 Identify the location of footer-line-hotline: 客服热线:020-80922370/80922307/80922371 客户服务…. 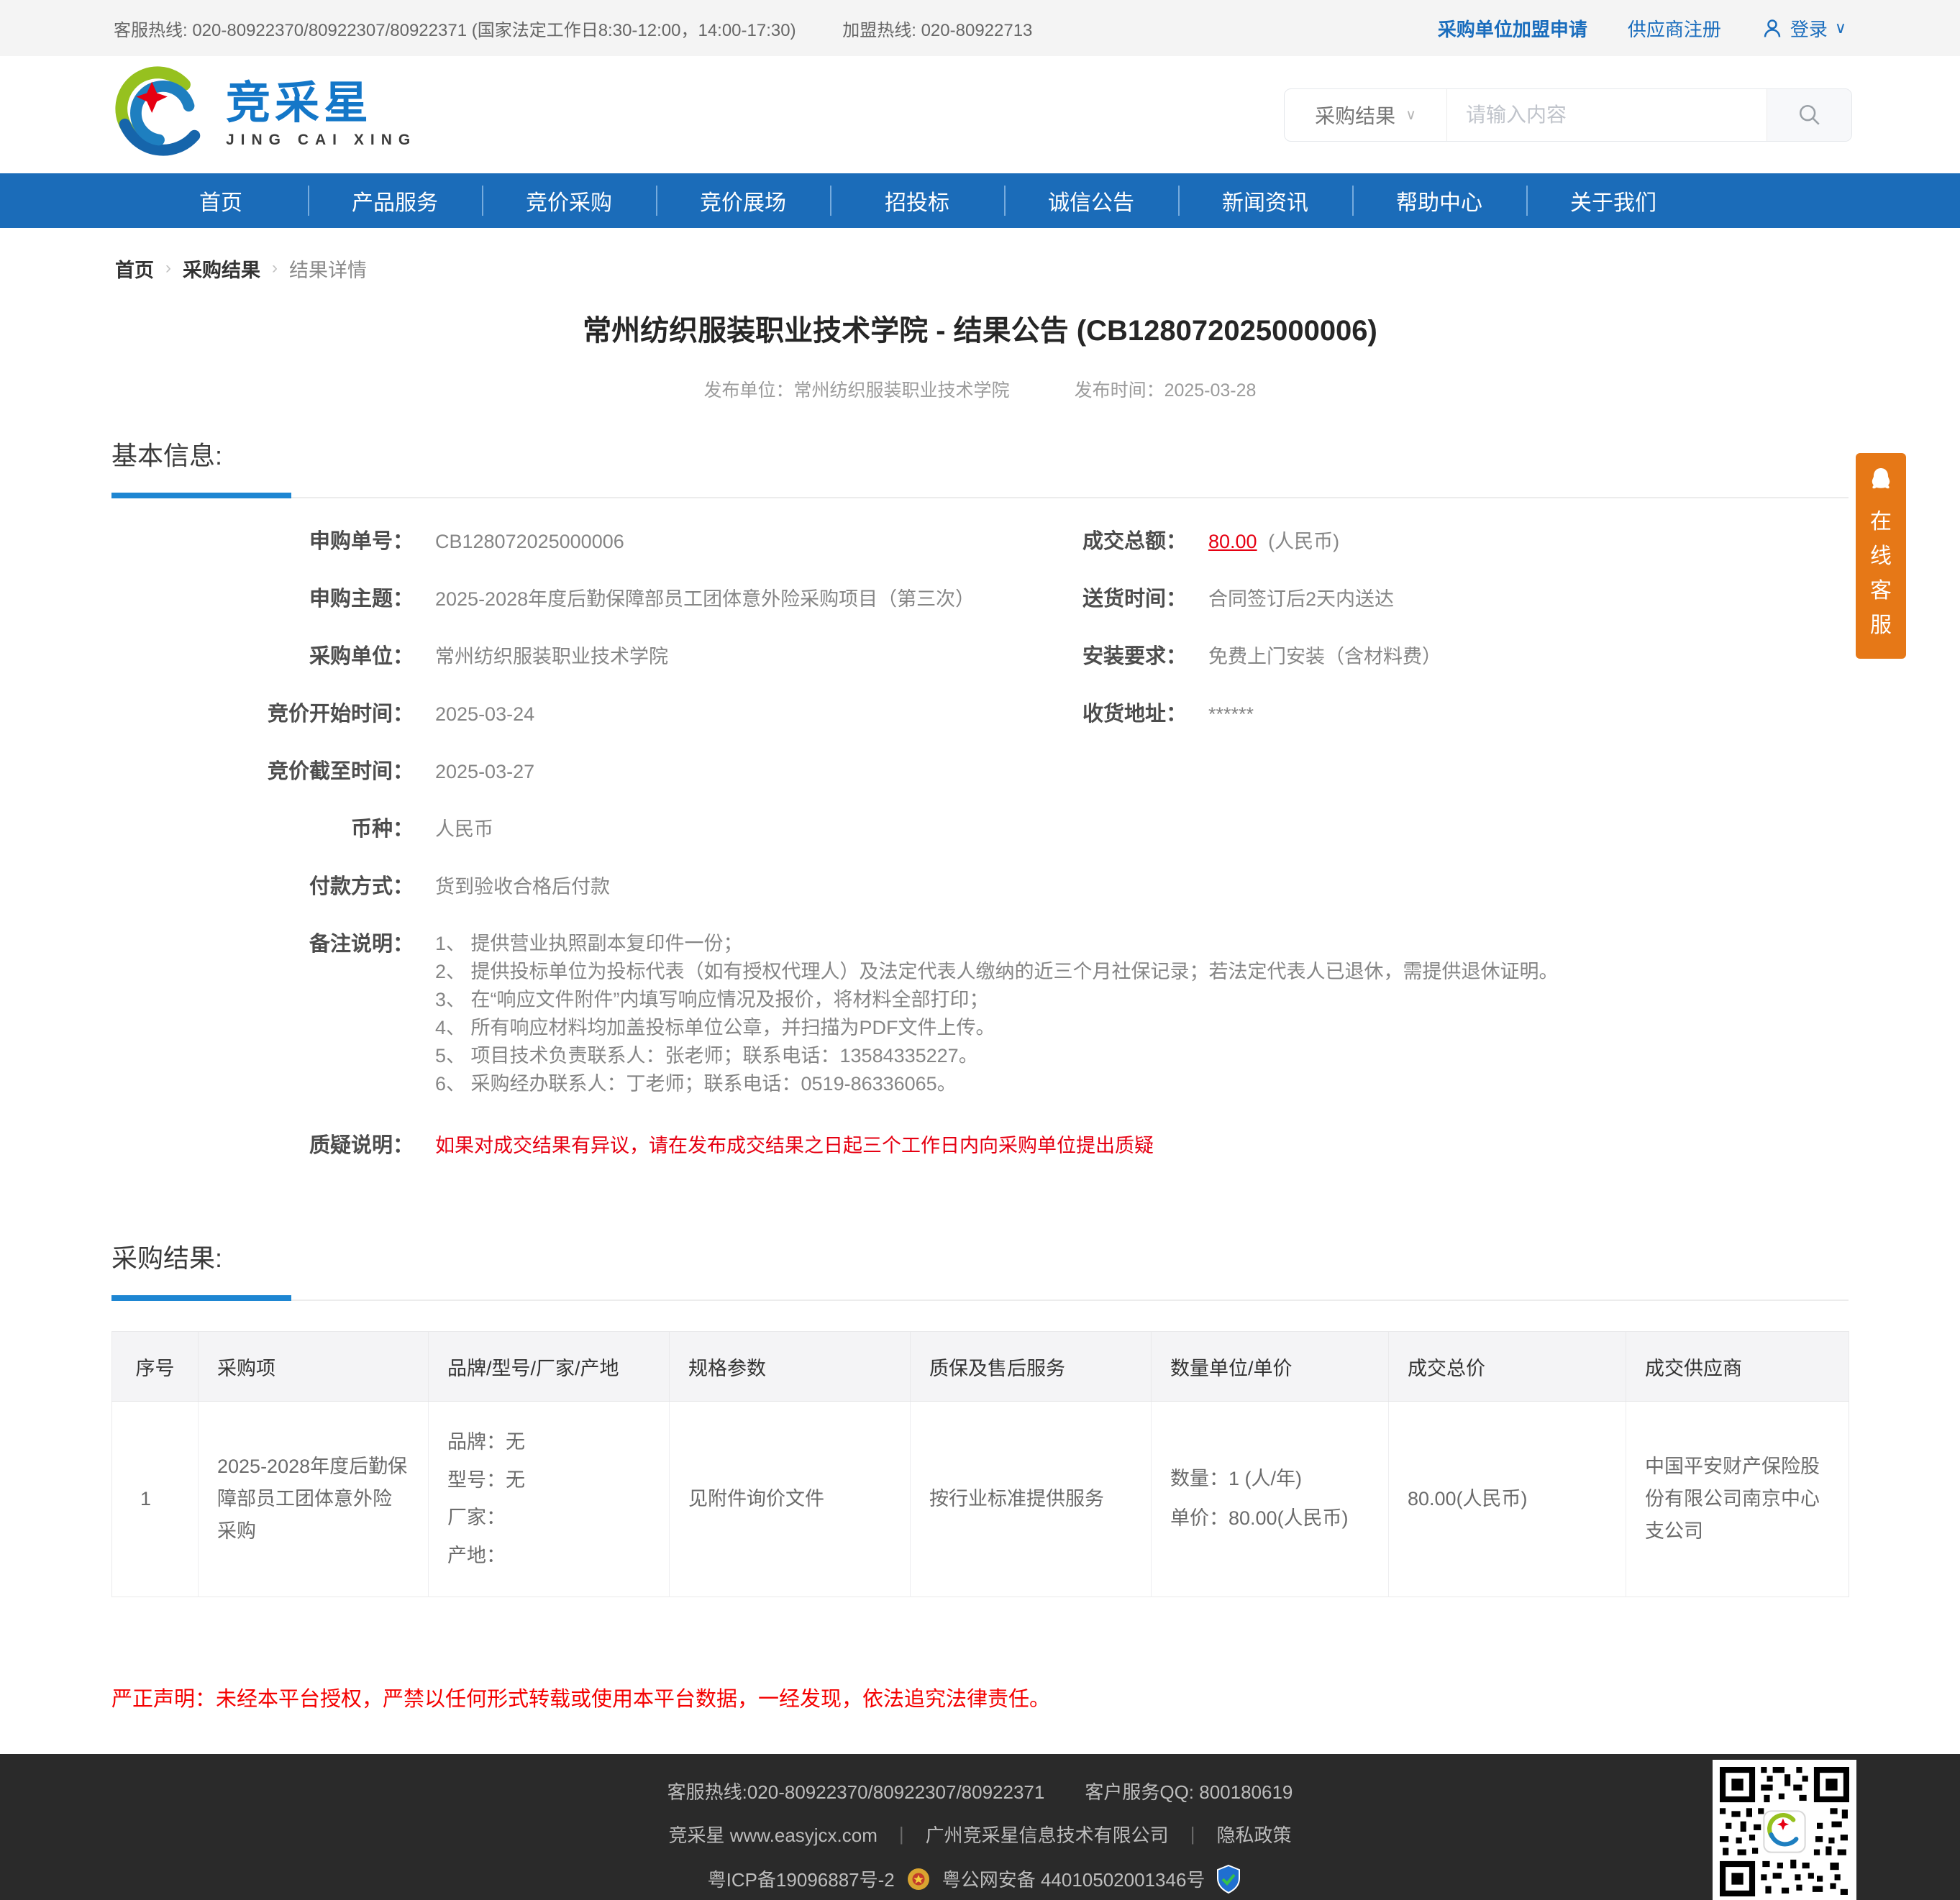
(980, 1791).